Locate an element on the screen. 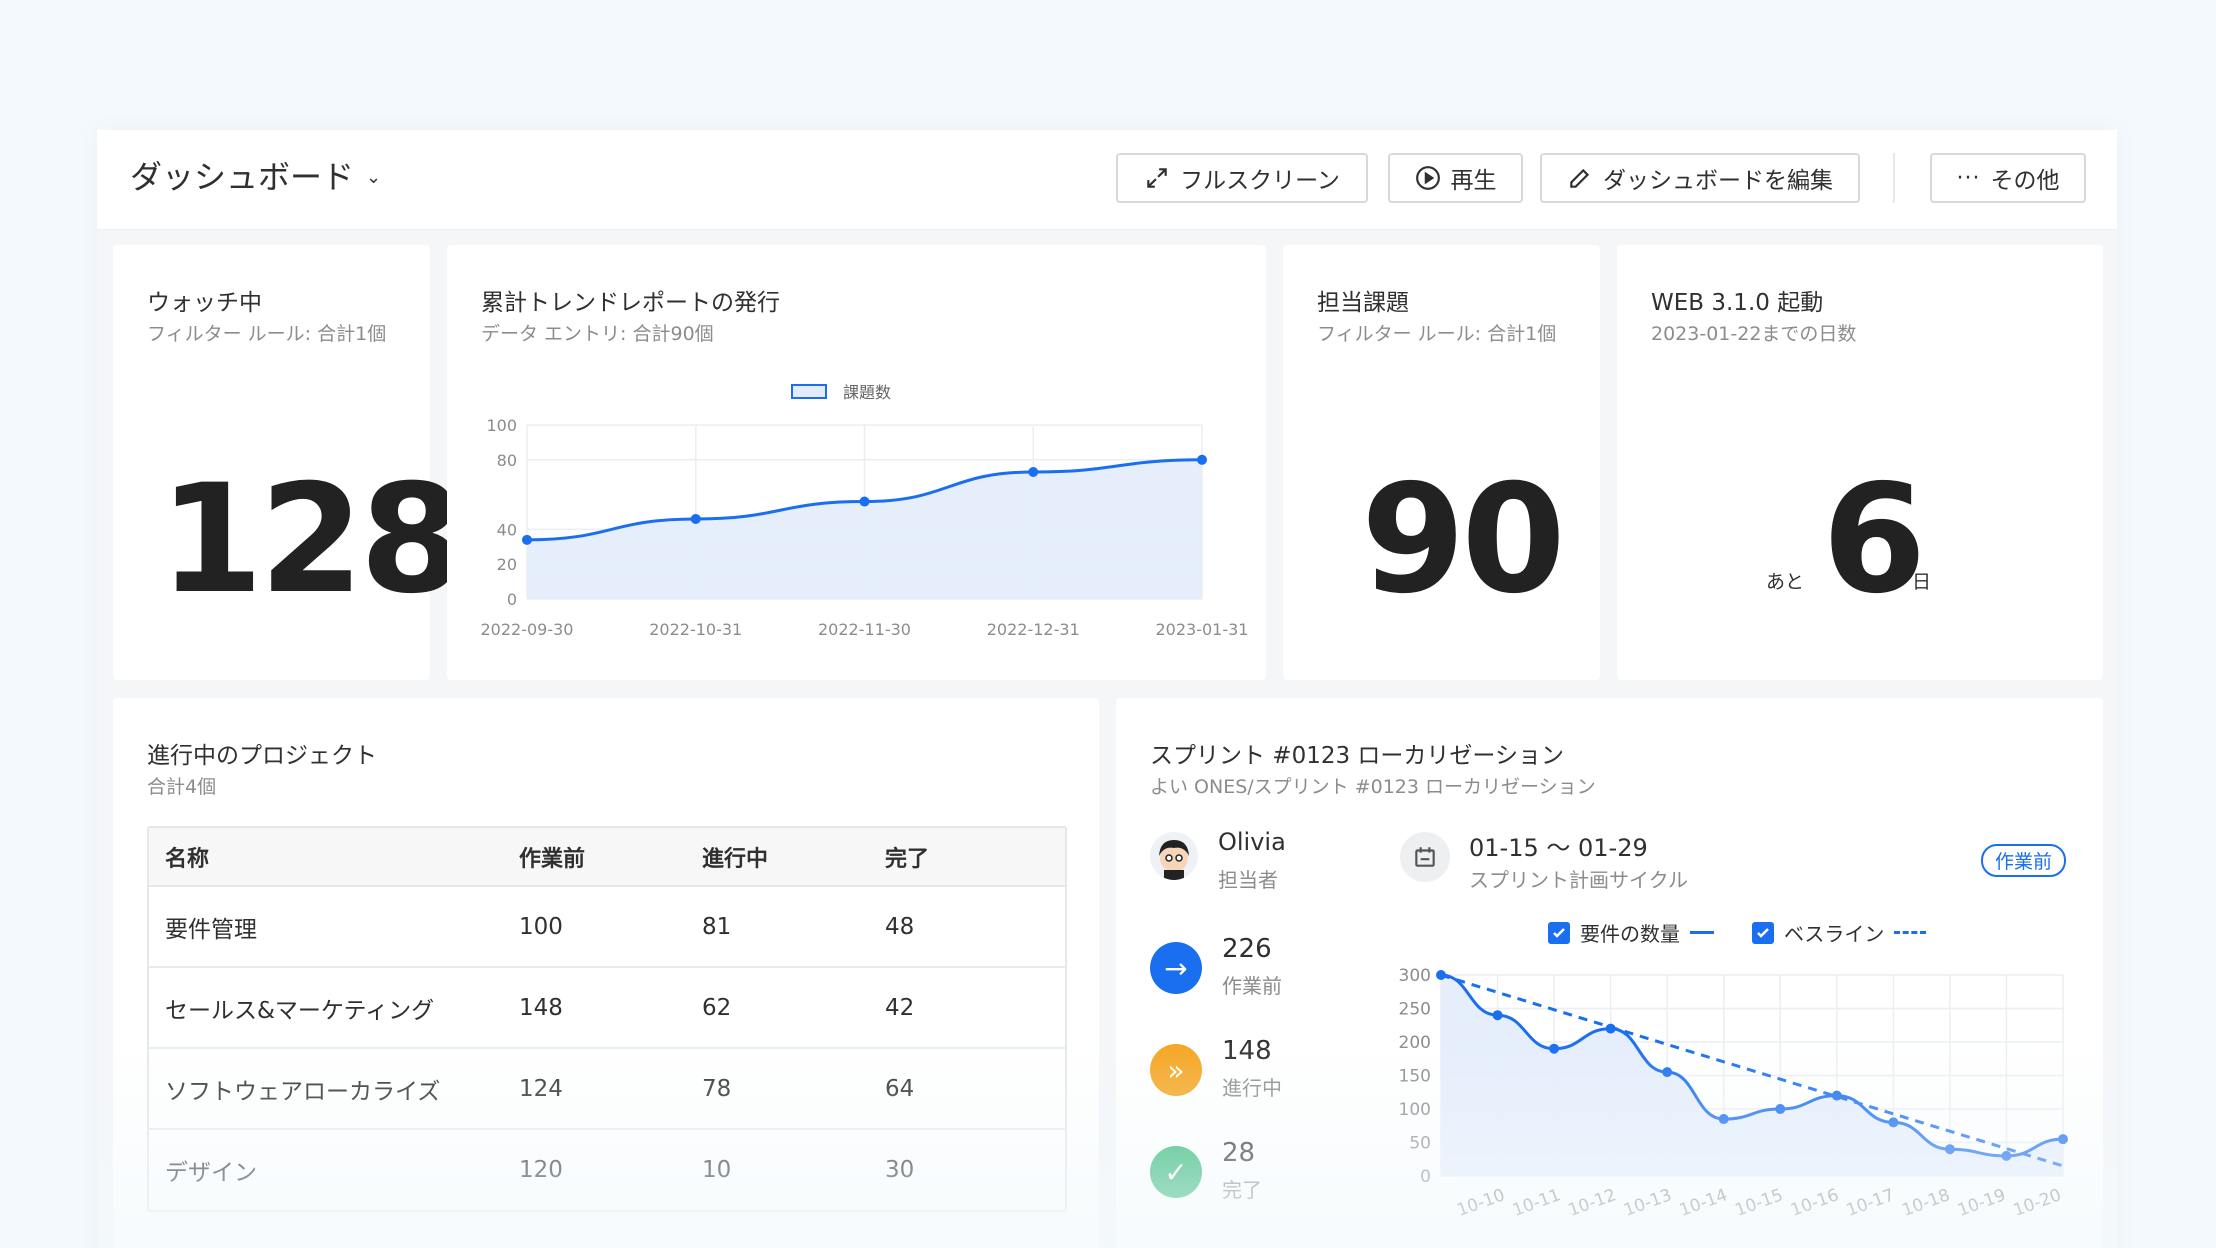 This screenshot has height=1248, width=2216. done-count: 42 is located at coordinates (975, 1008).